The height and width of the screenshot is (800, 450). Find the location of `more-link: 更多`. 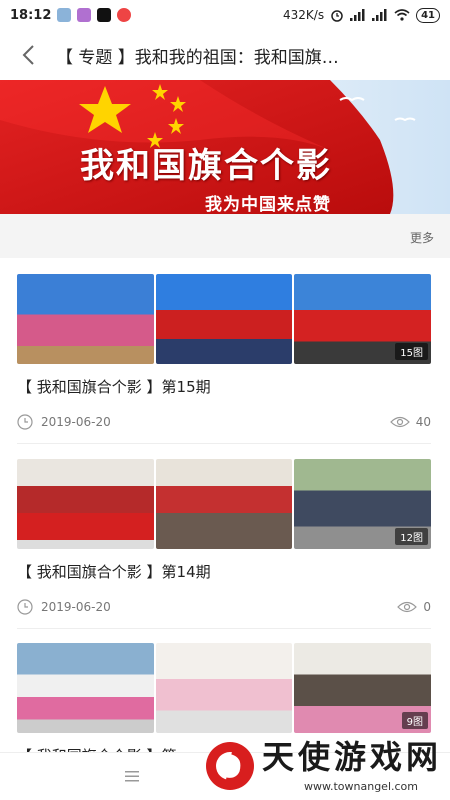

more-link: 更多 is located at coordinates (422, 237).